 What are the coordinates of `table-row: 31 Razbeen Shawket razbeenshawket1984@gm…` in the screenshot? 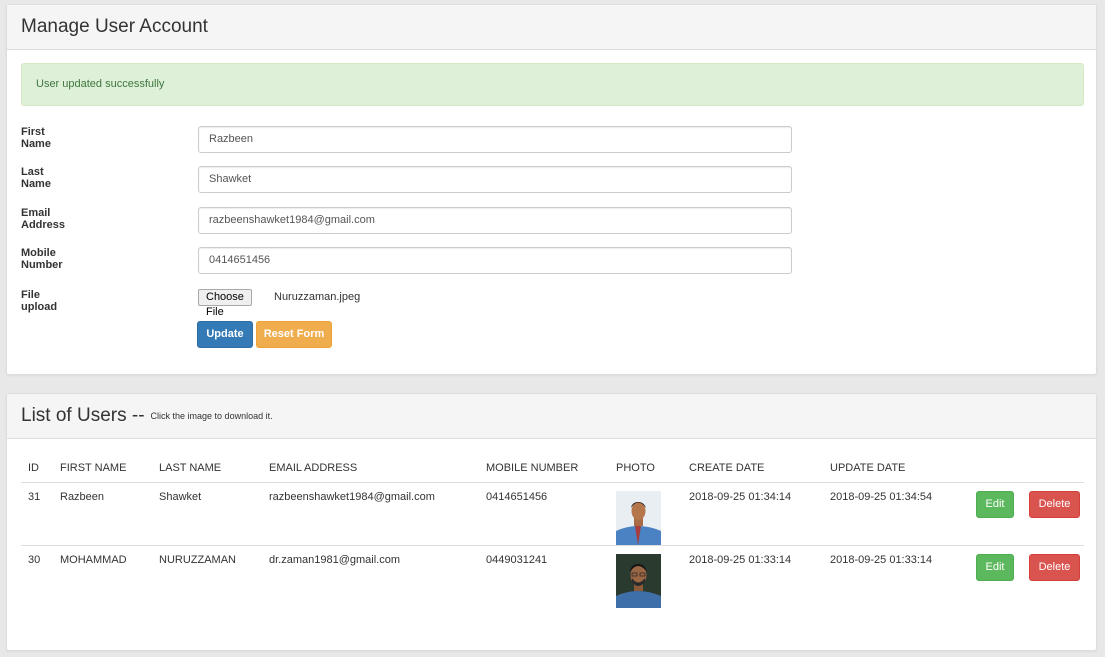 It's located at (552, 514).